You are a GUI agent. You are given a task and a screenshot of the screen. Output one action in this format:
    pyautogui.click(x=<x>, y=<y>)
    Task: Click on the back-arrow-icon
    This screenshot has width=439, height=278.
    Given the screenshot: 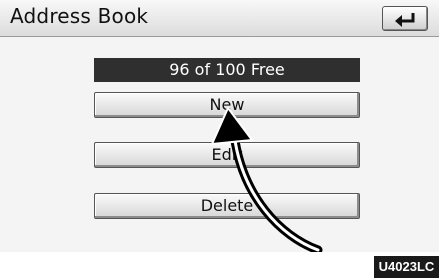 What is the action you would take?
    pyautogui.click(x=405, y=20)
    